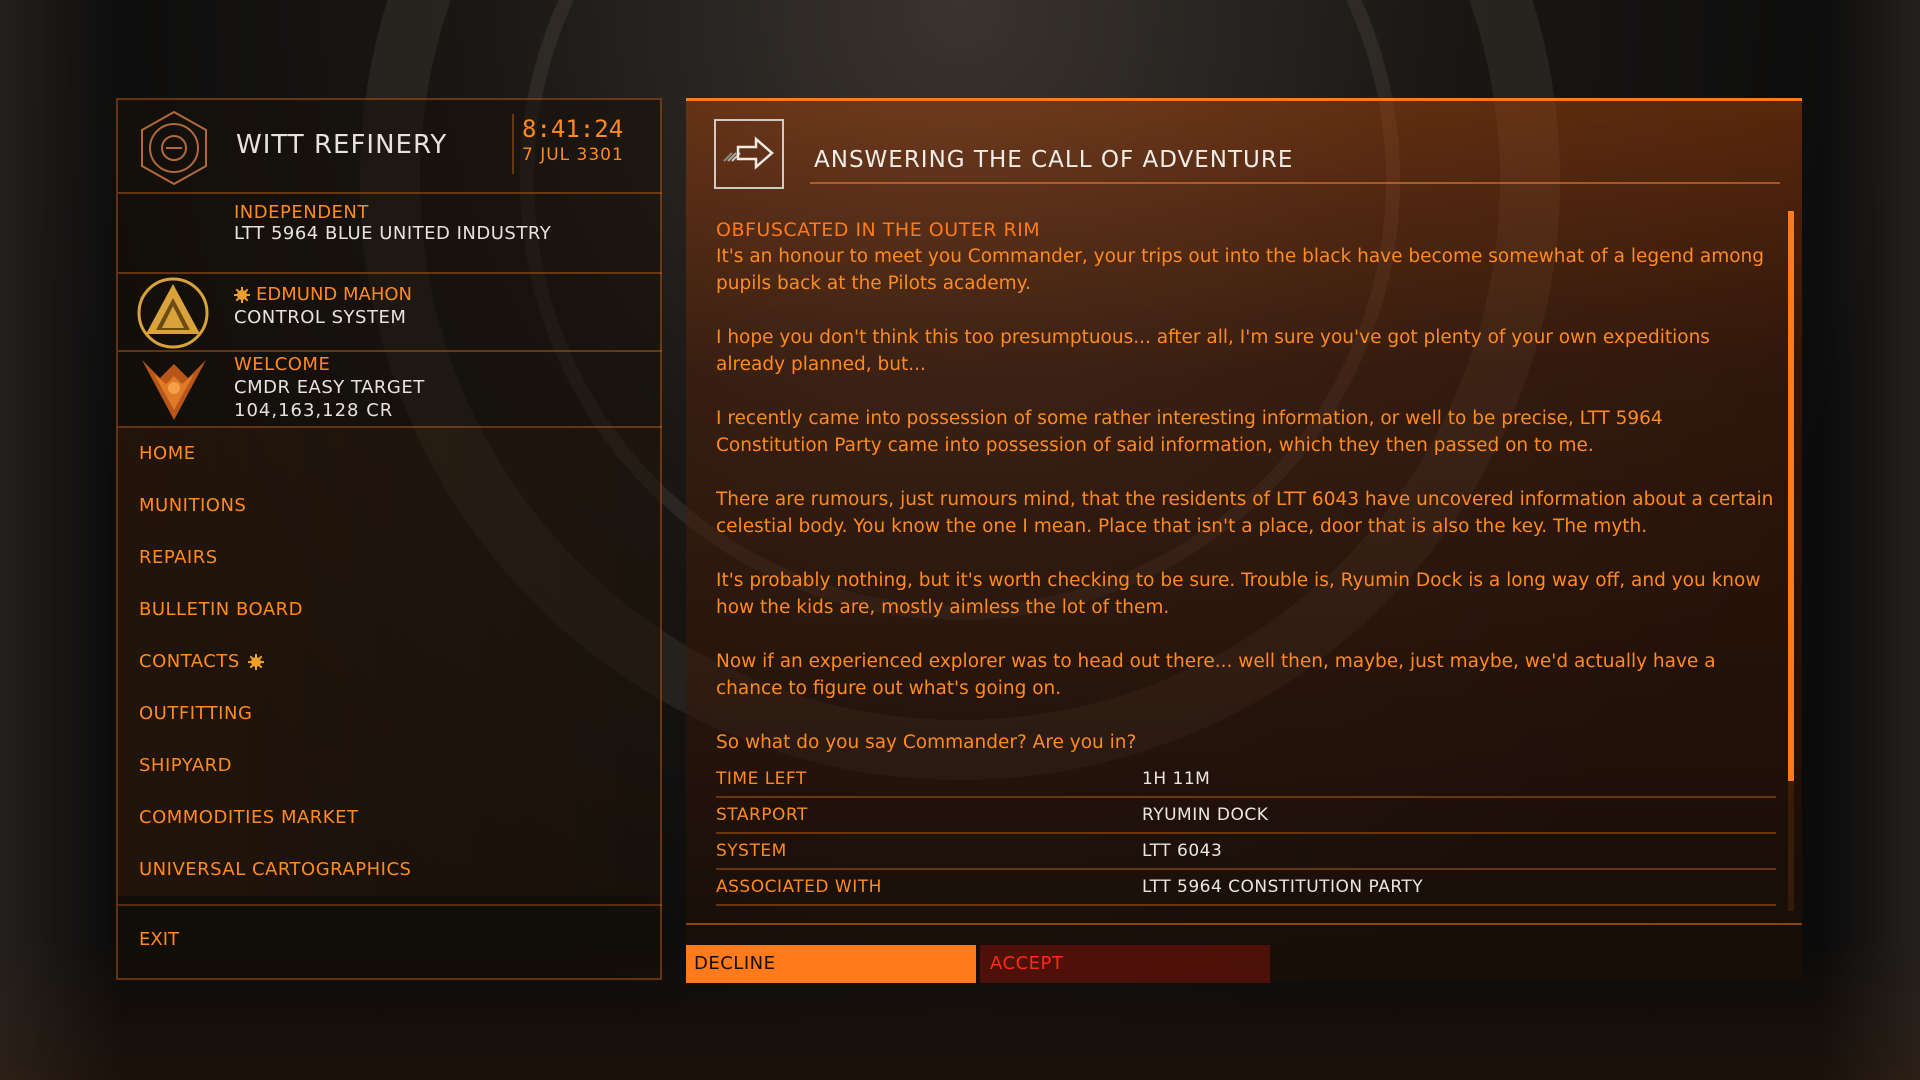 Image resolution: width=1920 pixels, height=1080 pixels. I want to click on detail-value: LTT 6043, so click(1182, 851).